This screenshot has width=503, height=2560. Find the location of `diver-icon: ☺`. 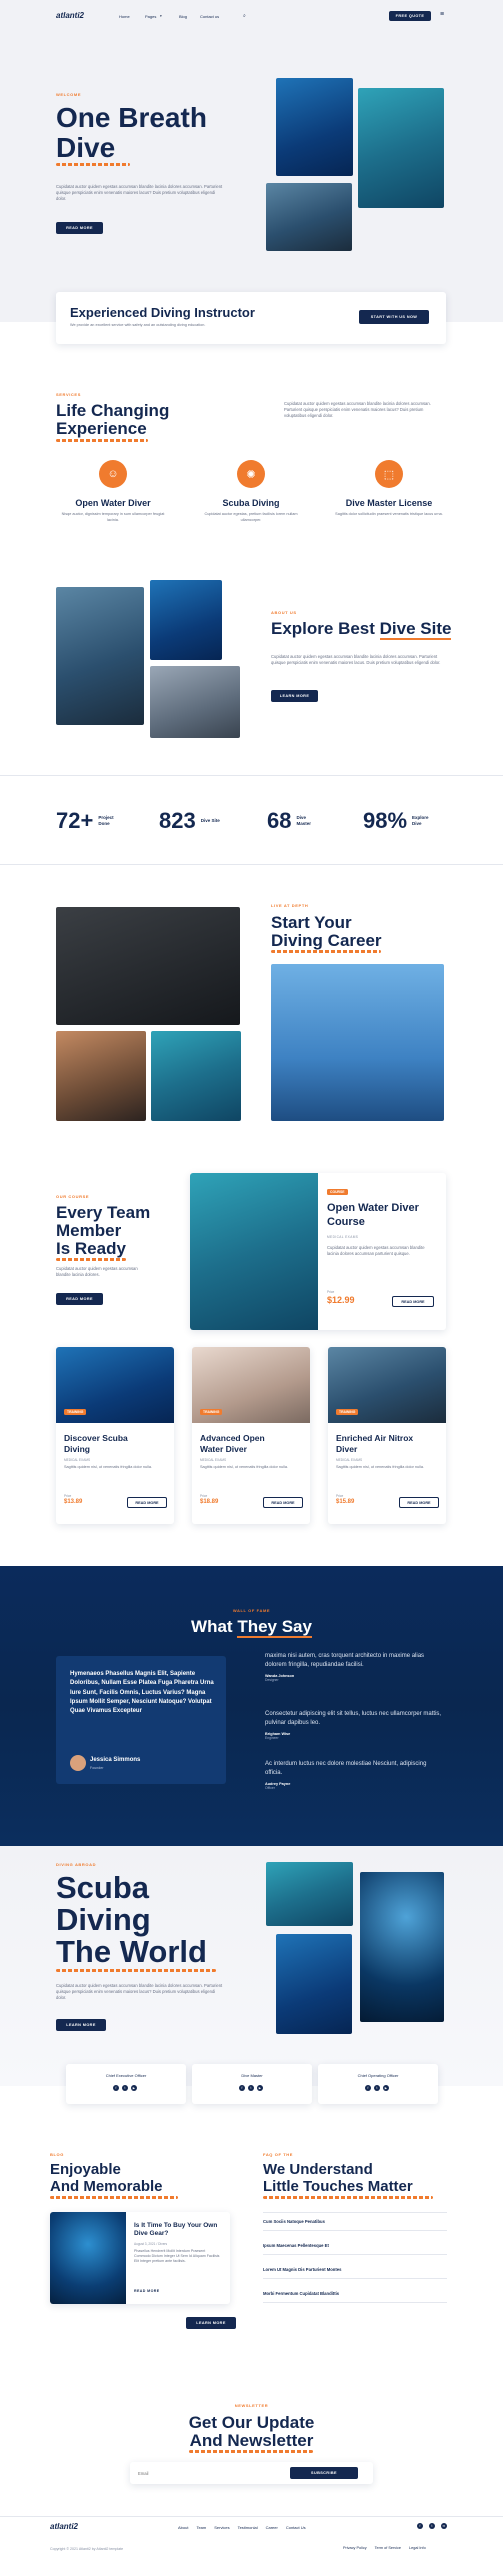

diver-icon: ☺ is located at coordinates (113, 474).